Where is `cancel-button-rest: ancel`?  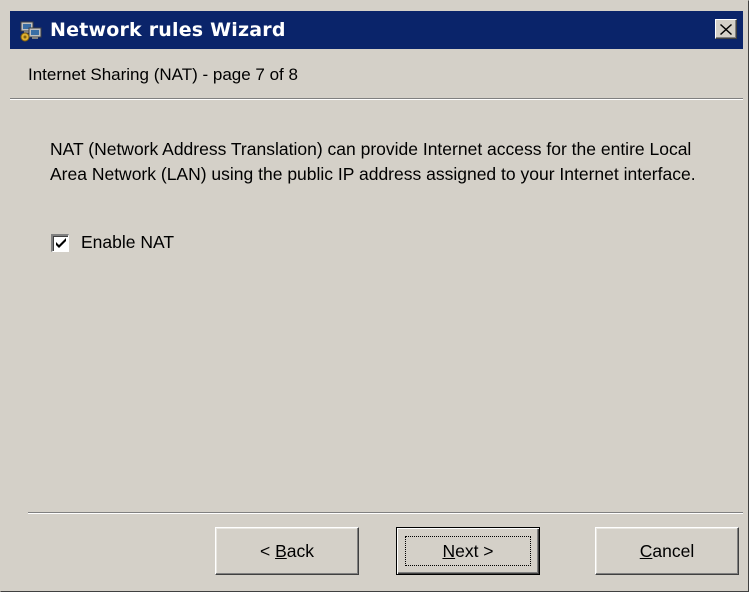
cancel-button-rest: ancel is located at coordinates (673, 550).